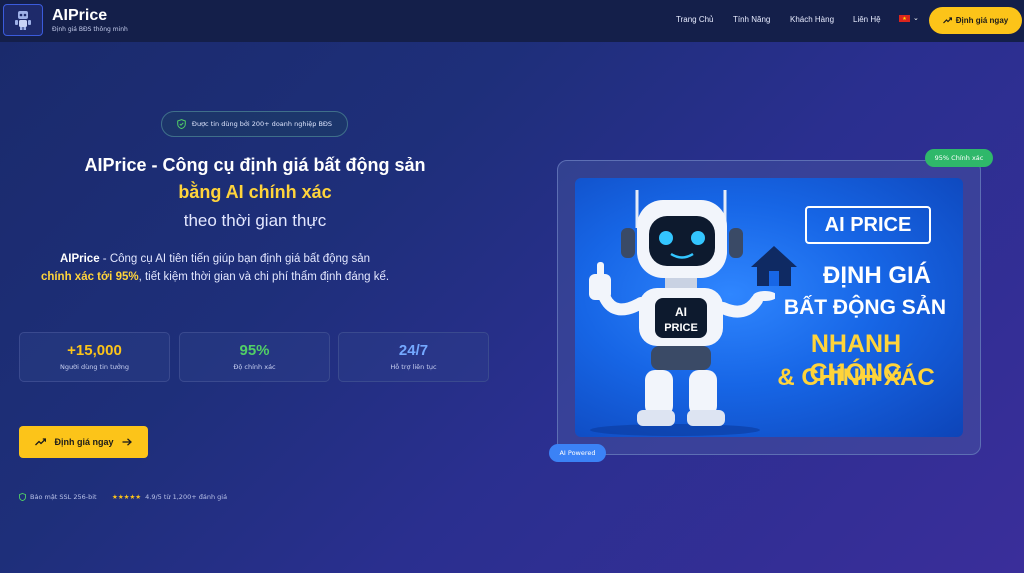 This screenshot has height=573, width=1024. Describe the element at coordinates (89, 277) in the screenshot. I see `desc-highlight: chính xác tới 95%` at that location.